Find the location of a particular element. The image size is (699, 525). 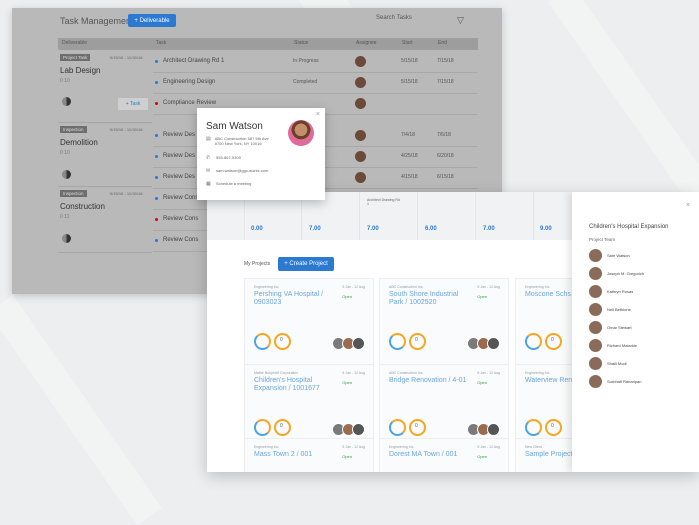

col-assignee: Assignee is located at coordinates (366, 43).